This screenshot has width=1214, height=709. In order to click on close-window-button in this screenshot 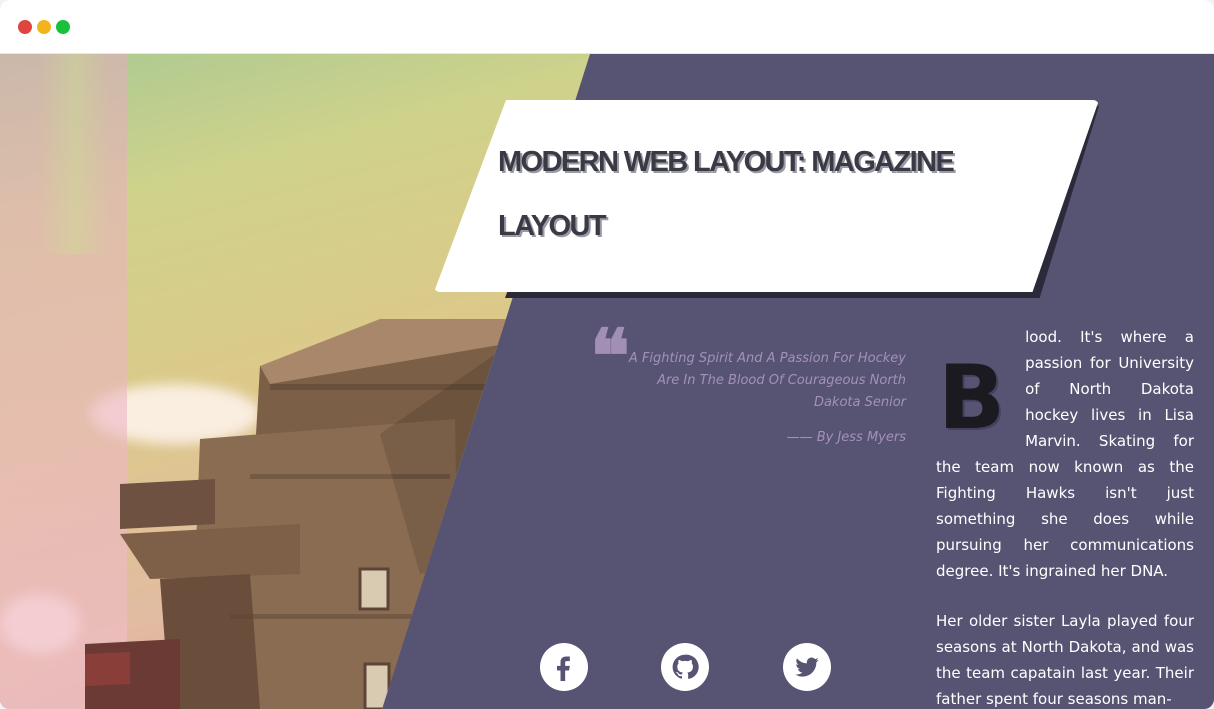, I will do `click(25, 27)`.